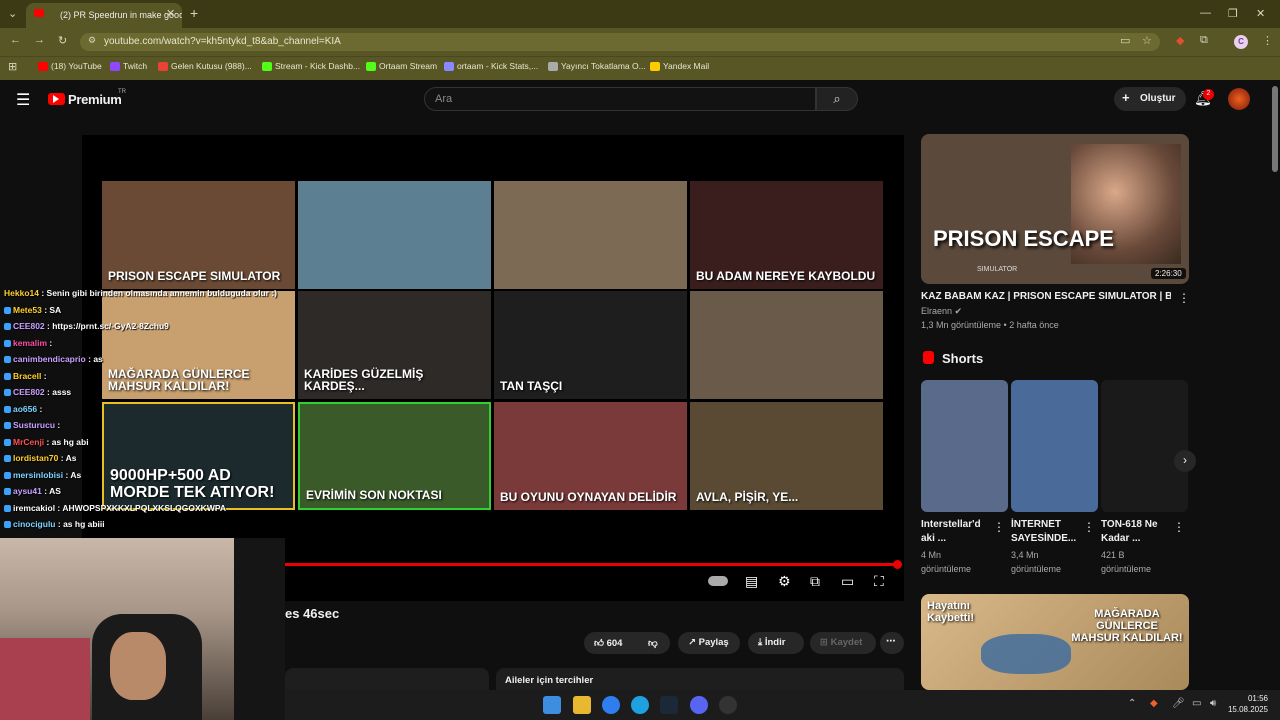 The height and width of the screenshot is (720, 1280). What do you see at coordinates (198, 235) in the screenshot?
I see `endscreen-video-tile: PRISON ESCAPE SIMULATOR` at bounding box center [198, 235].